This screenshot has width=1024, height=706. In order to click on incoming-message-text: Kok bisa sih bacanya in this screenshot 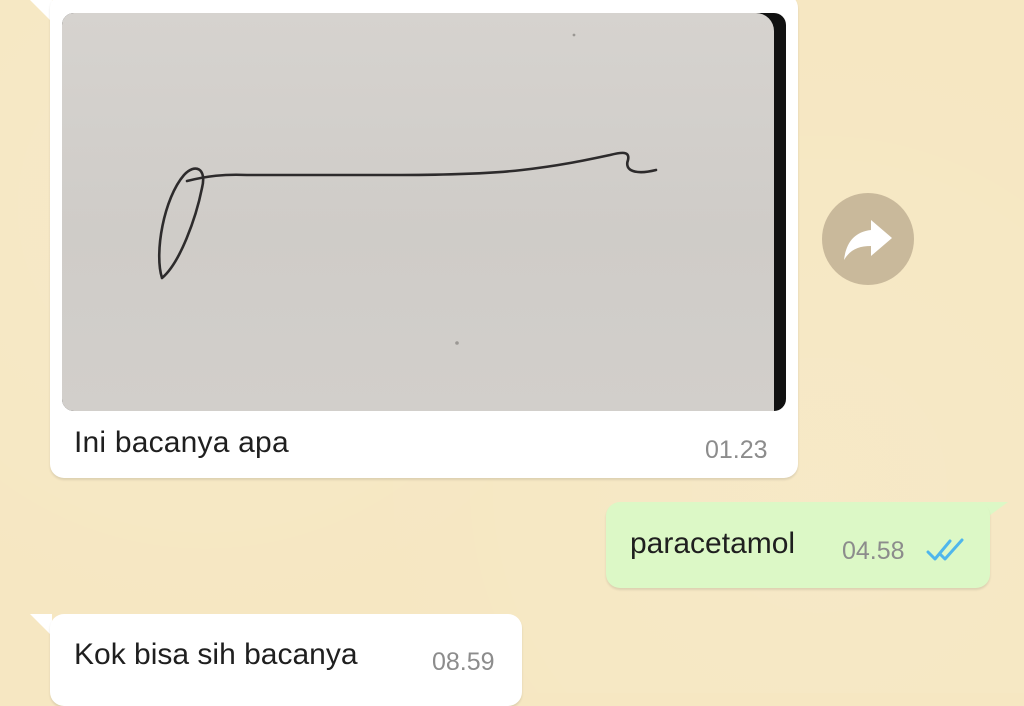, I will do `click(216, 654)`.